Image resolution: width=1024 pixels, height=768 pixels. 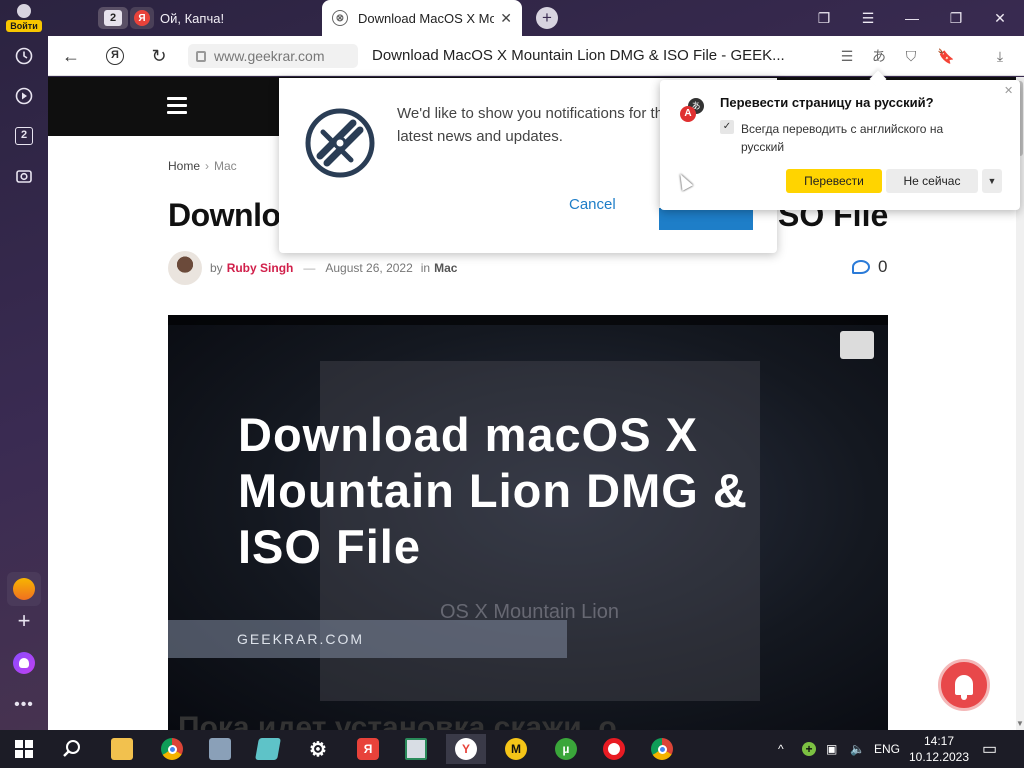 What do you see at coordinates (24, 19) in the screenshot?
I see `login-button: Войти` at bounding box center [24, 19].